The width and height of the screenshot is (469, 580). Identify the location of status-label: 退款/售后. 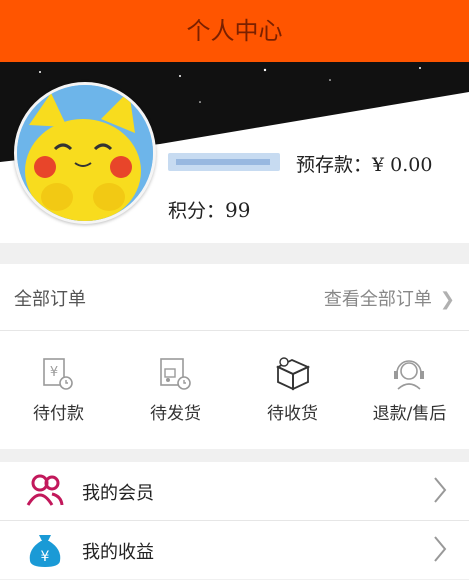
(409, 414).